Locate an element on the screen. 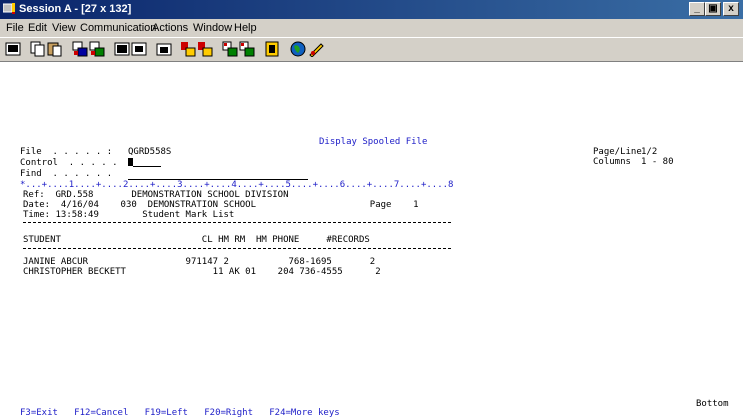 The height and width of the screenshot is (420, 743). page-heading: Display Spooled File is located at coordinates (373, 142).